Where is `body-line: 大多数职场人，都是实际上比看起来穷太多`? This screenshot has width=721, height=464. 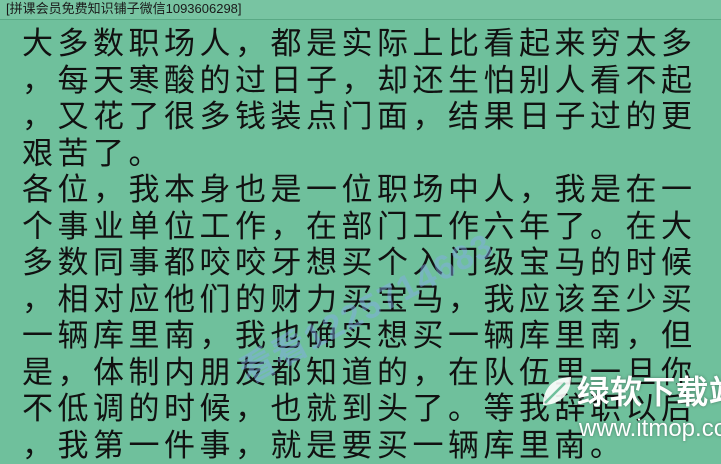
body-line: 大多数职场人，都是实际上比看起来穷太多 is located at coordinates (362, 44).